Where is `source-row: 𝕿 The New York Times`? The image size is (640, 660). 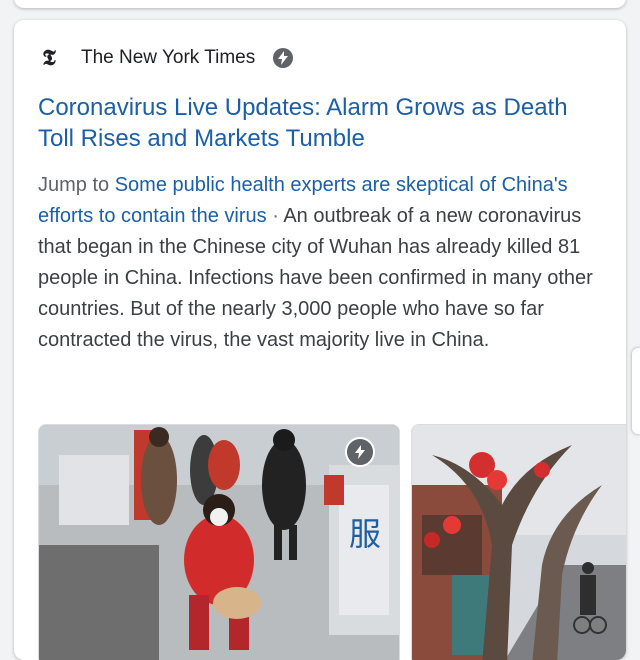 source-row: 𝕿 The New York Times is located at coordinates (166, 58).